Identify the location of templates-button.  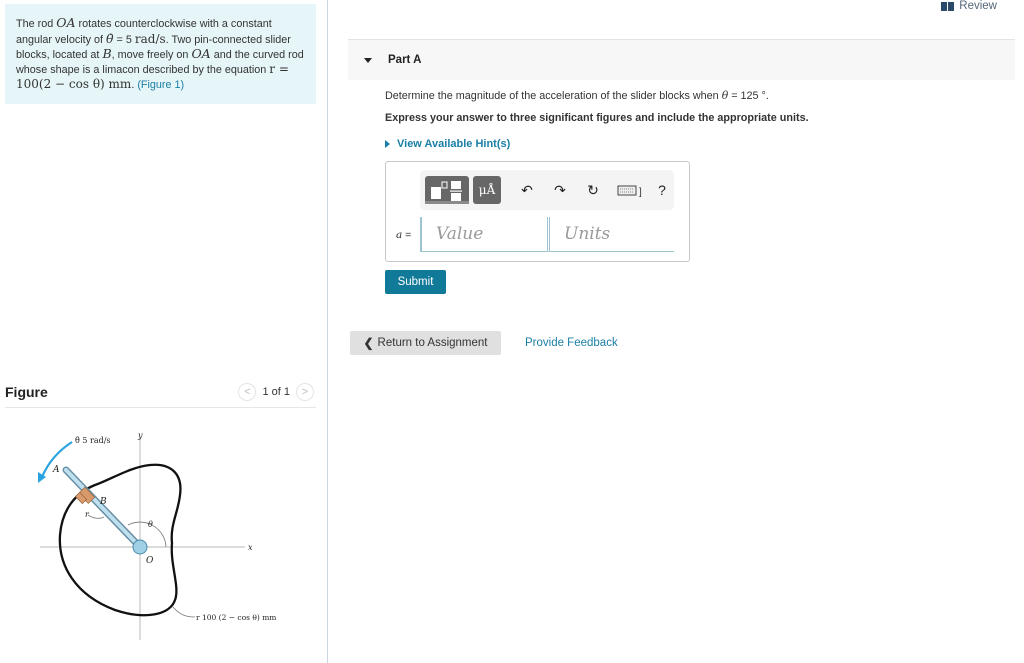
(447, 190).